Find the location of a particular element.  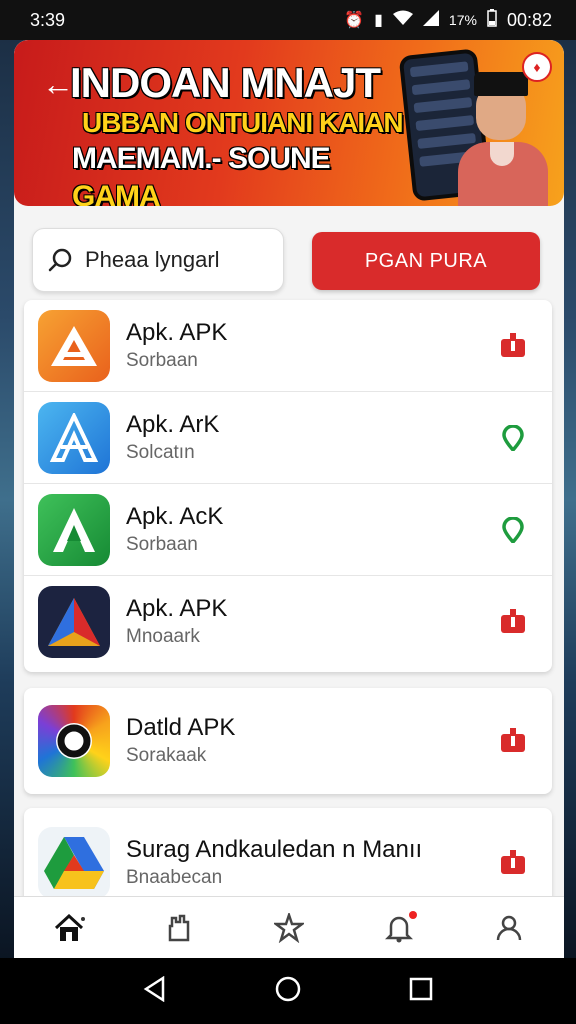

banner-badge-icon: ♦ is located at coordinates (537, 67).